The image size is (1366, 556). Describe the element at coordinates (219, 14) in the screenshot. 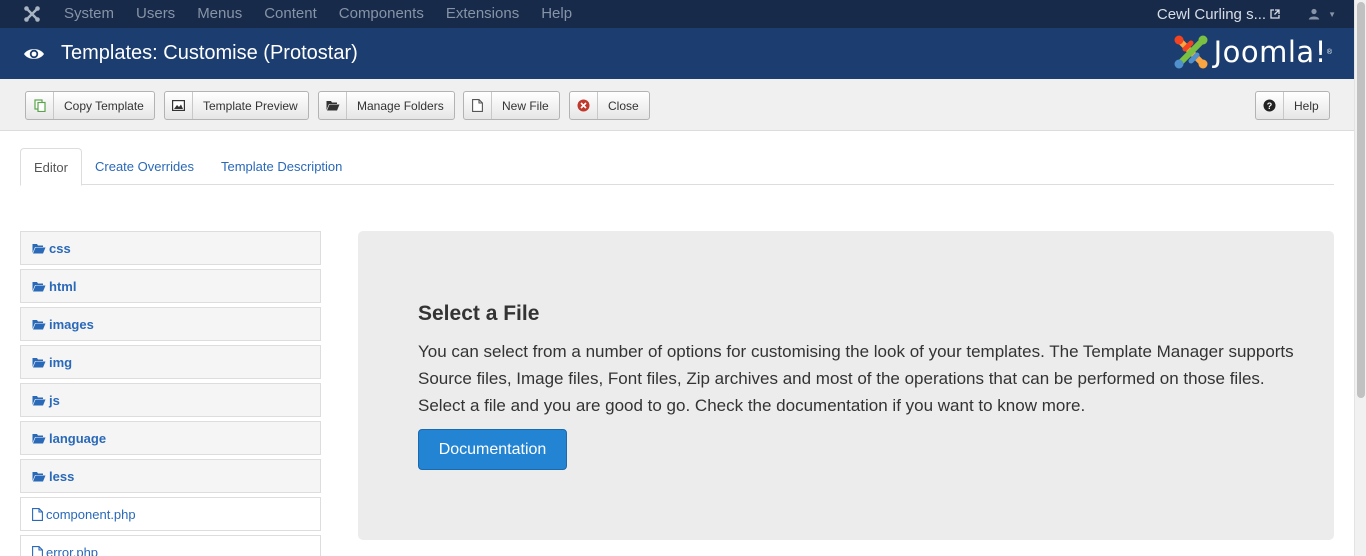

I see `menu-menus: Menus` at that location.